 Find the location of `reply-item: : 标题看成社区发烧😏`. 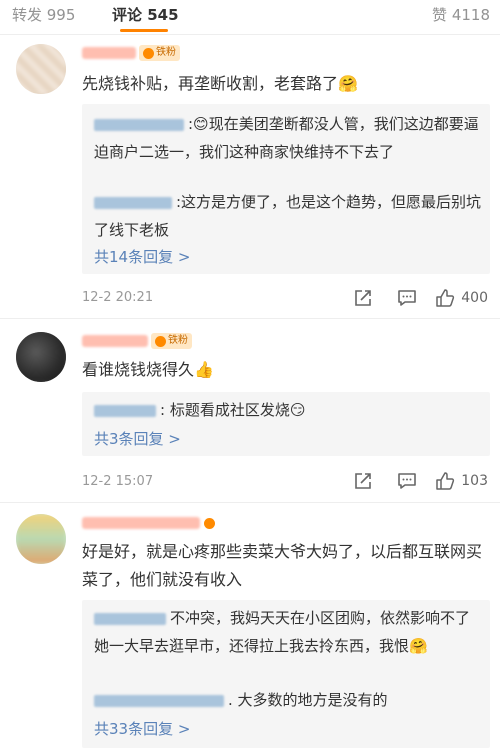

reply-item: : 标题看成社区发烧😏 is located at coordinates (288, 410).